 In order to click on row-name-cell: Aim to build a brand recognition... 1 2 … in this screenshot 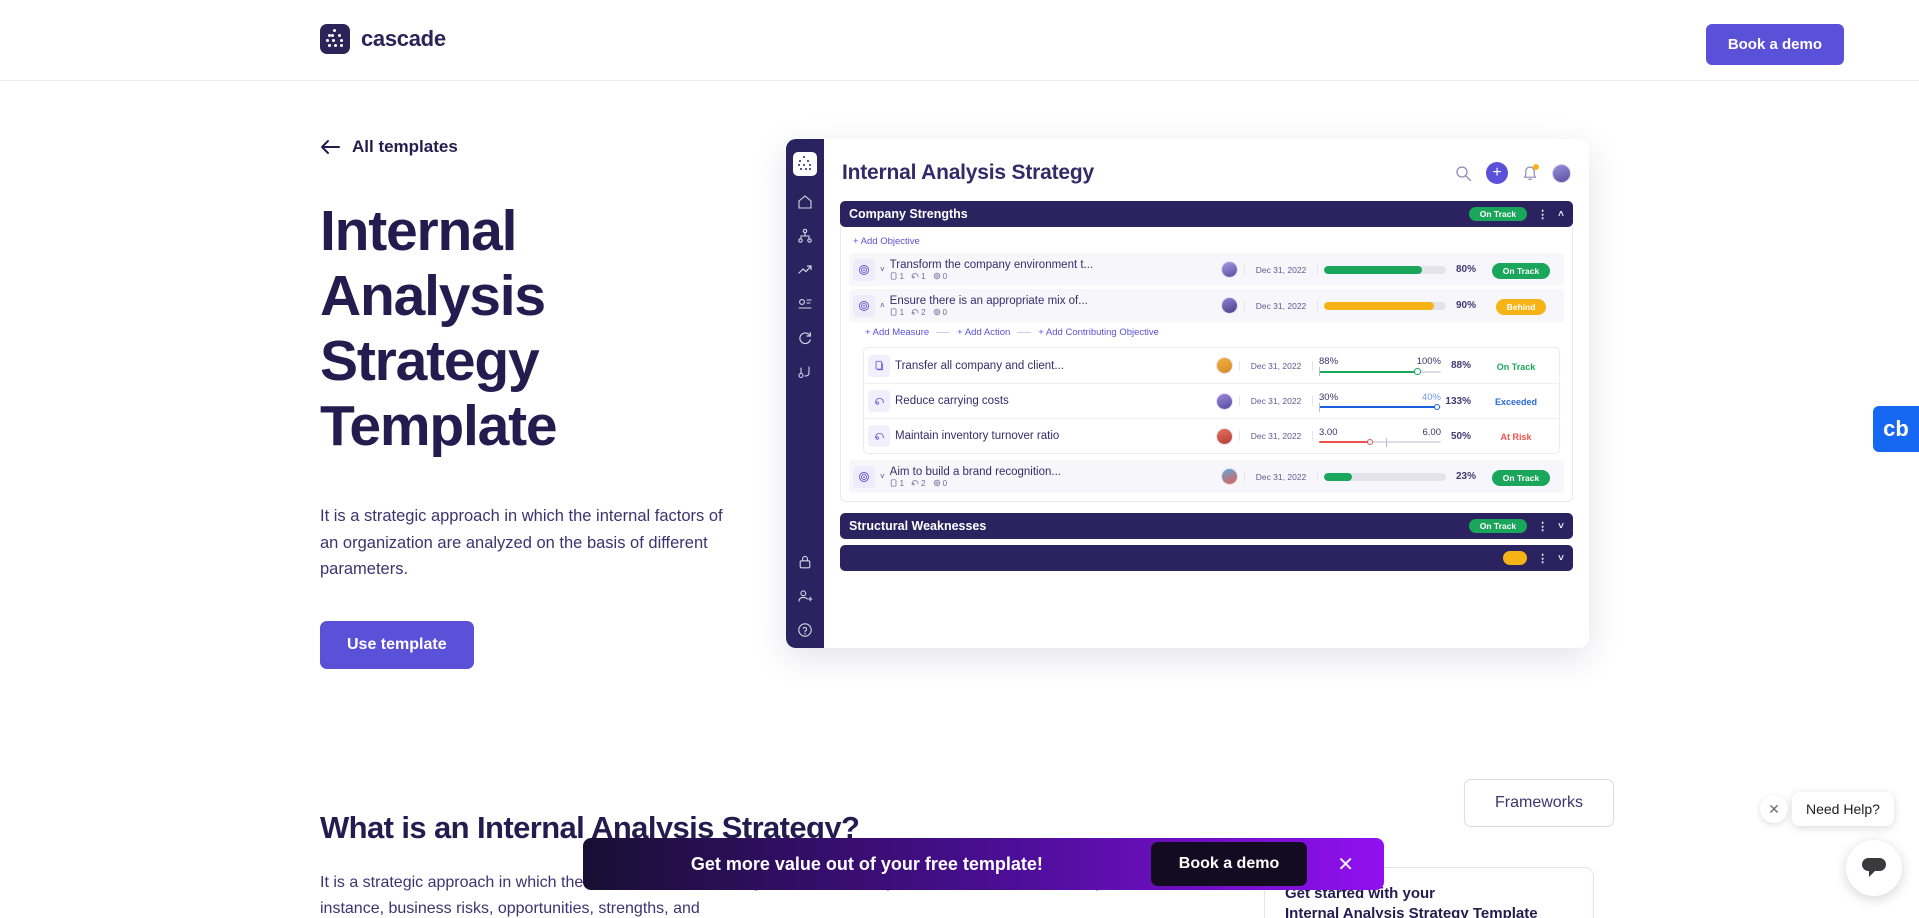, I will do `click(1055, 477)`.